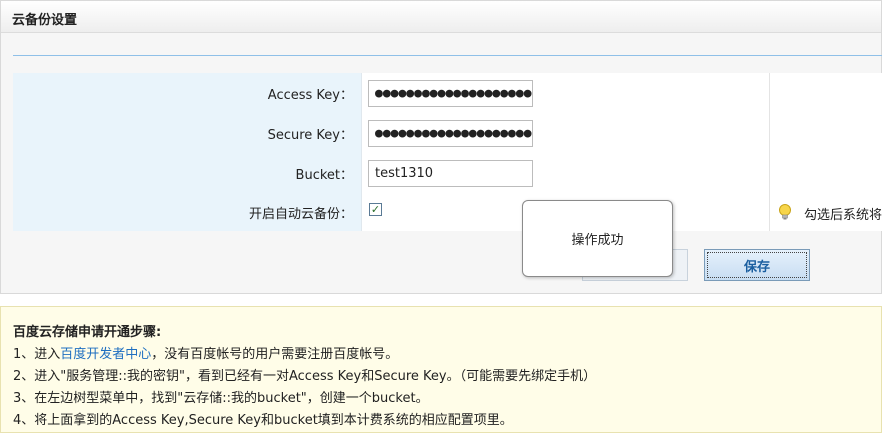  I want to click on secure-key-input: ●●●●●●●●●●●●●●●●●●●●, so click(450, 133).